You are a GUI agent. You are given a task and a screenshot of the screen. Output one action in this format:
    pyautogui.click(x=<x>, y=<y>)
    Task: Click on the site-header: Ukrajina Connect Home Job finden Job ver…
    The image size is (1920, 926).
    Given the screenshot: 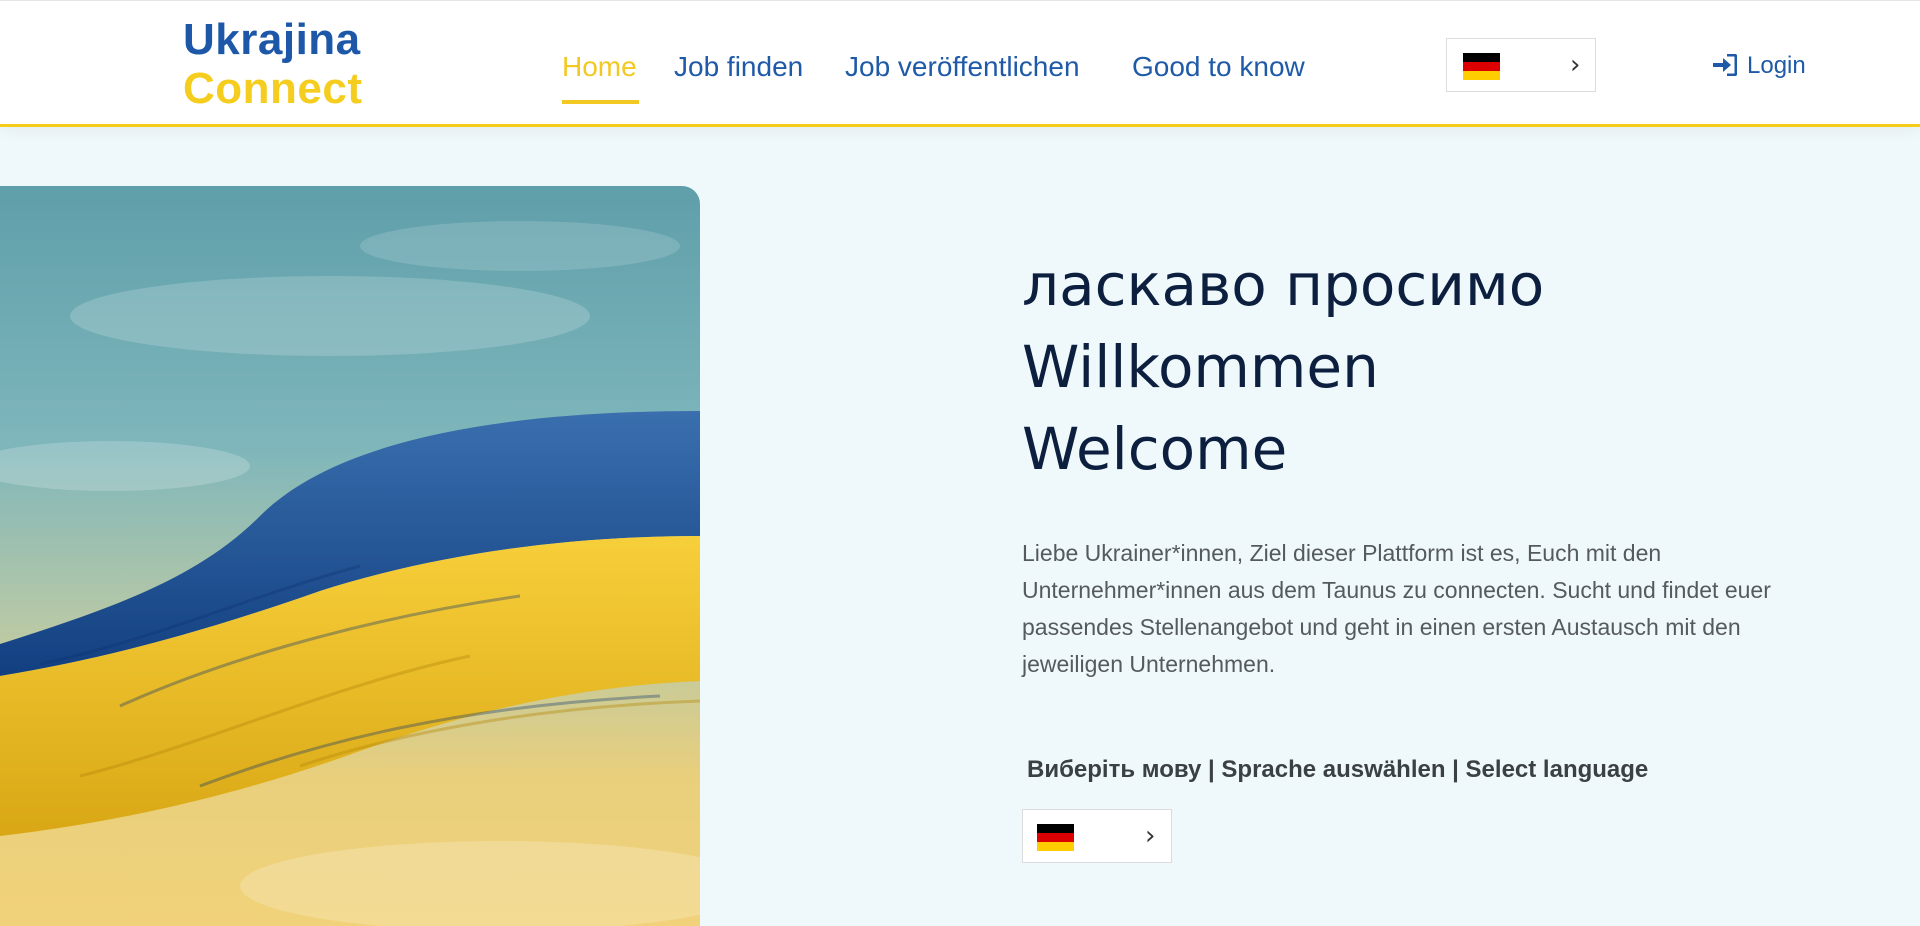 What is the action you would take?
    pyautogui.click(x=960, y=63)
    